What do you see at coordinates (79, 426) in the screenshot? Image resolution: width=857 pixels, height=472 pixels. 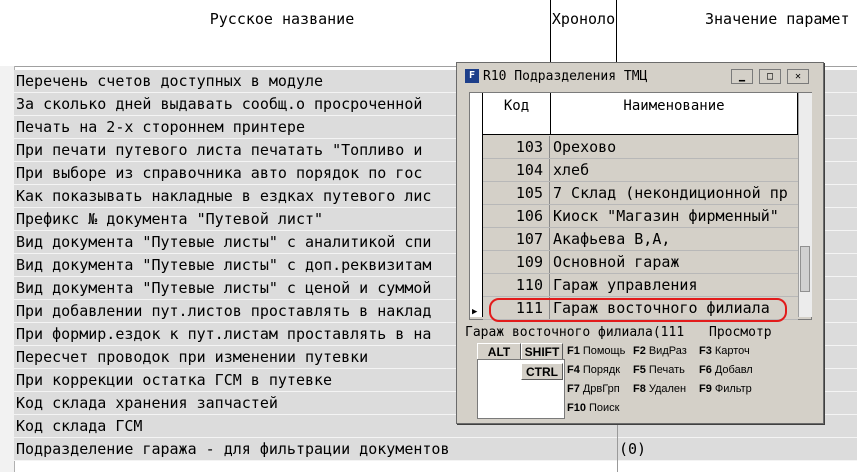 I see `param-name: Код склада ГСМ` at bounding box center [79, 426].